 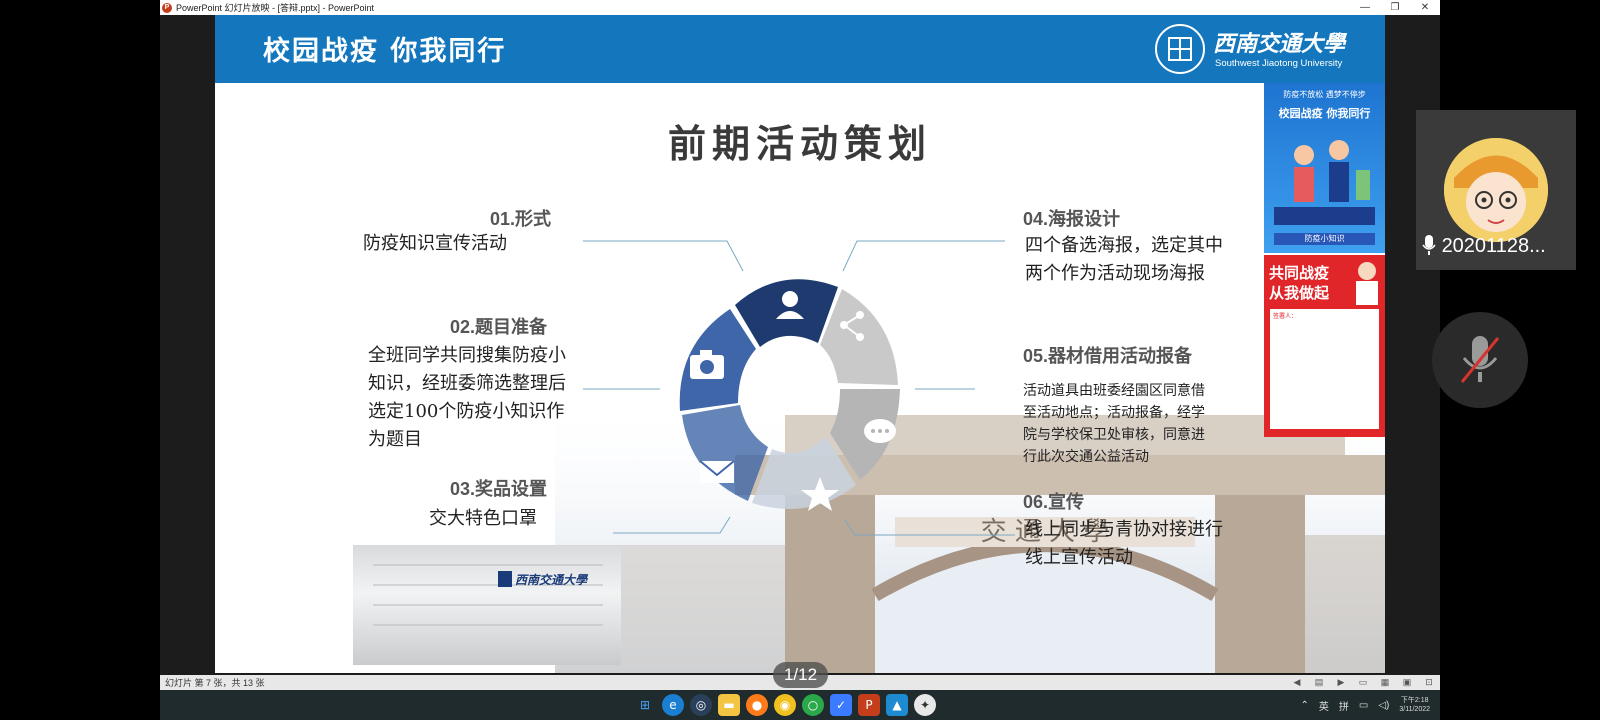 What do you see at coordinates (645, 705) in the screenshot?
I see `windows-start-icon: ⊞` at bounding box center [645, 705].